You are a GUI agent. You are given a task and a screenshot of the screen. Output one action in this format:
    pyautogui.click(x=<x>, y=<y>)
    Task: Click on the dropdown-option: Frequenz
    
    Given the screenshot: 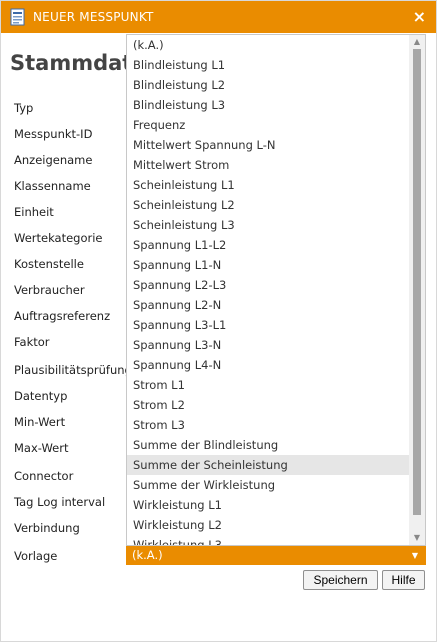 What is the action you would take?
    pyautogui.click(x=268, y=125)
    